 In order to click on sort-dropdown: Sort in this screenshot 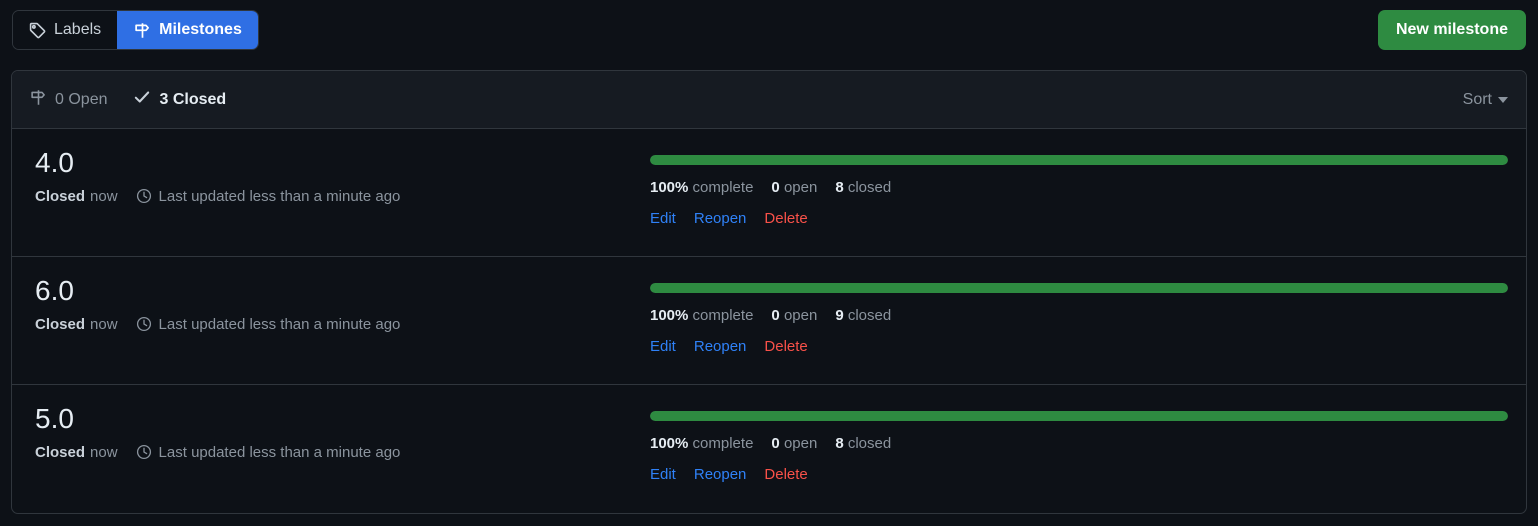, I will do `click(1485, 100)`.